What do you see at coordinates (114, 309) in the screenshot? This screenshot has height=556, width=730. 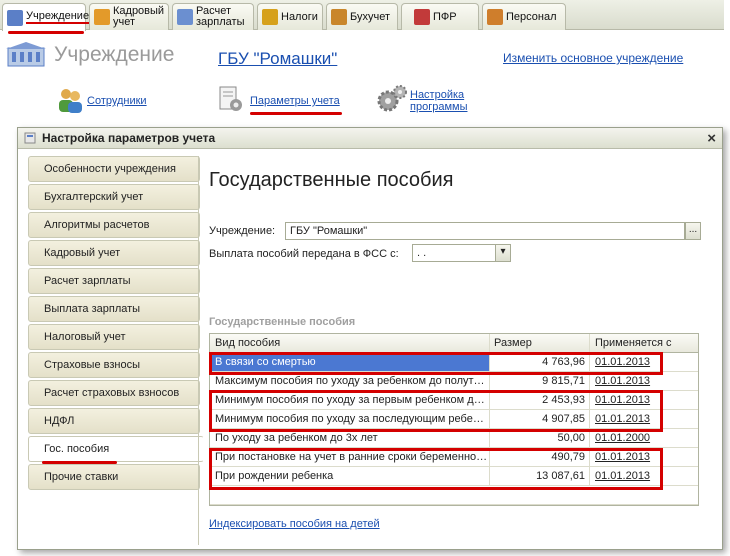 I see `nav-item: Выплата зарплаты` at bounding box center [114, 309].